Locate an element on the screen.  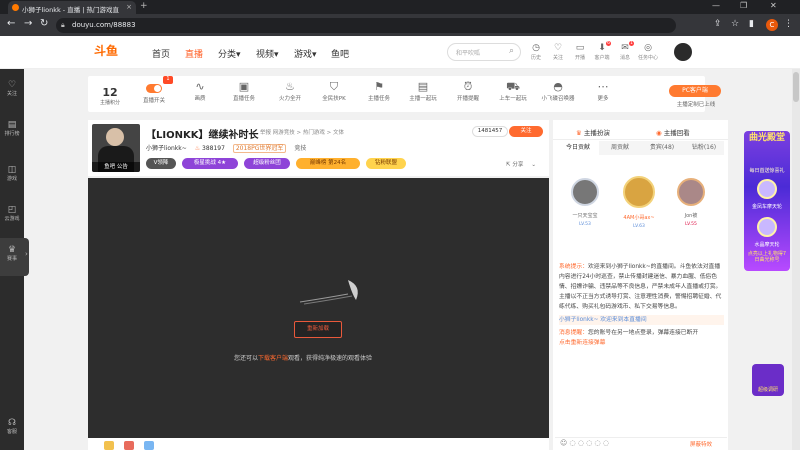
chevron-down-icon: ⌄ is located at coordinates (533, 165).